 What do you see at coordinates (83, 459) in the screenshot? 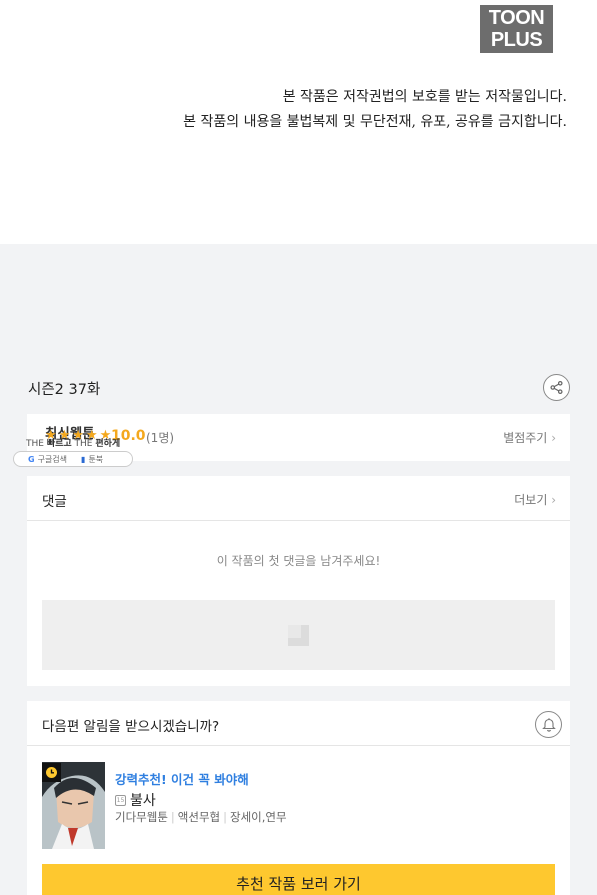
I see `book-icon: ▮` at bounding box center [83, 459].